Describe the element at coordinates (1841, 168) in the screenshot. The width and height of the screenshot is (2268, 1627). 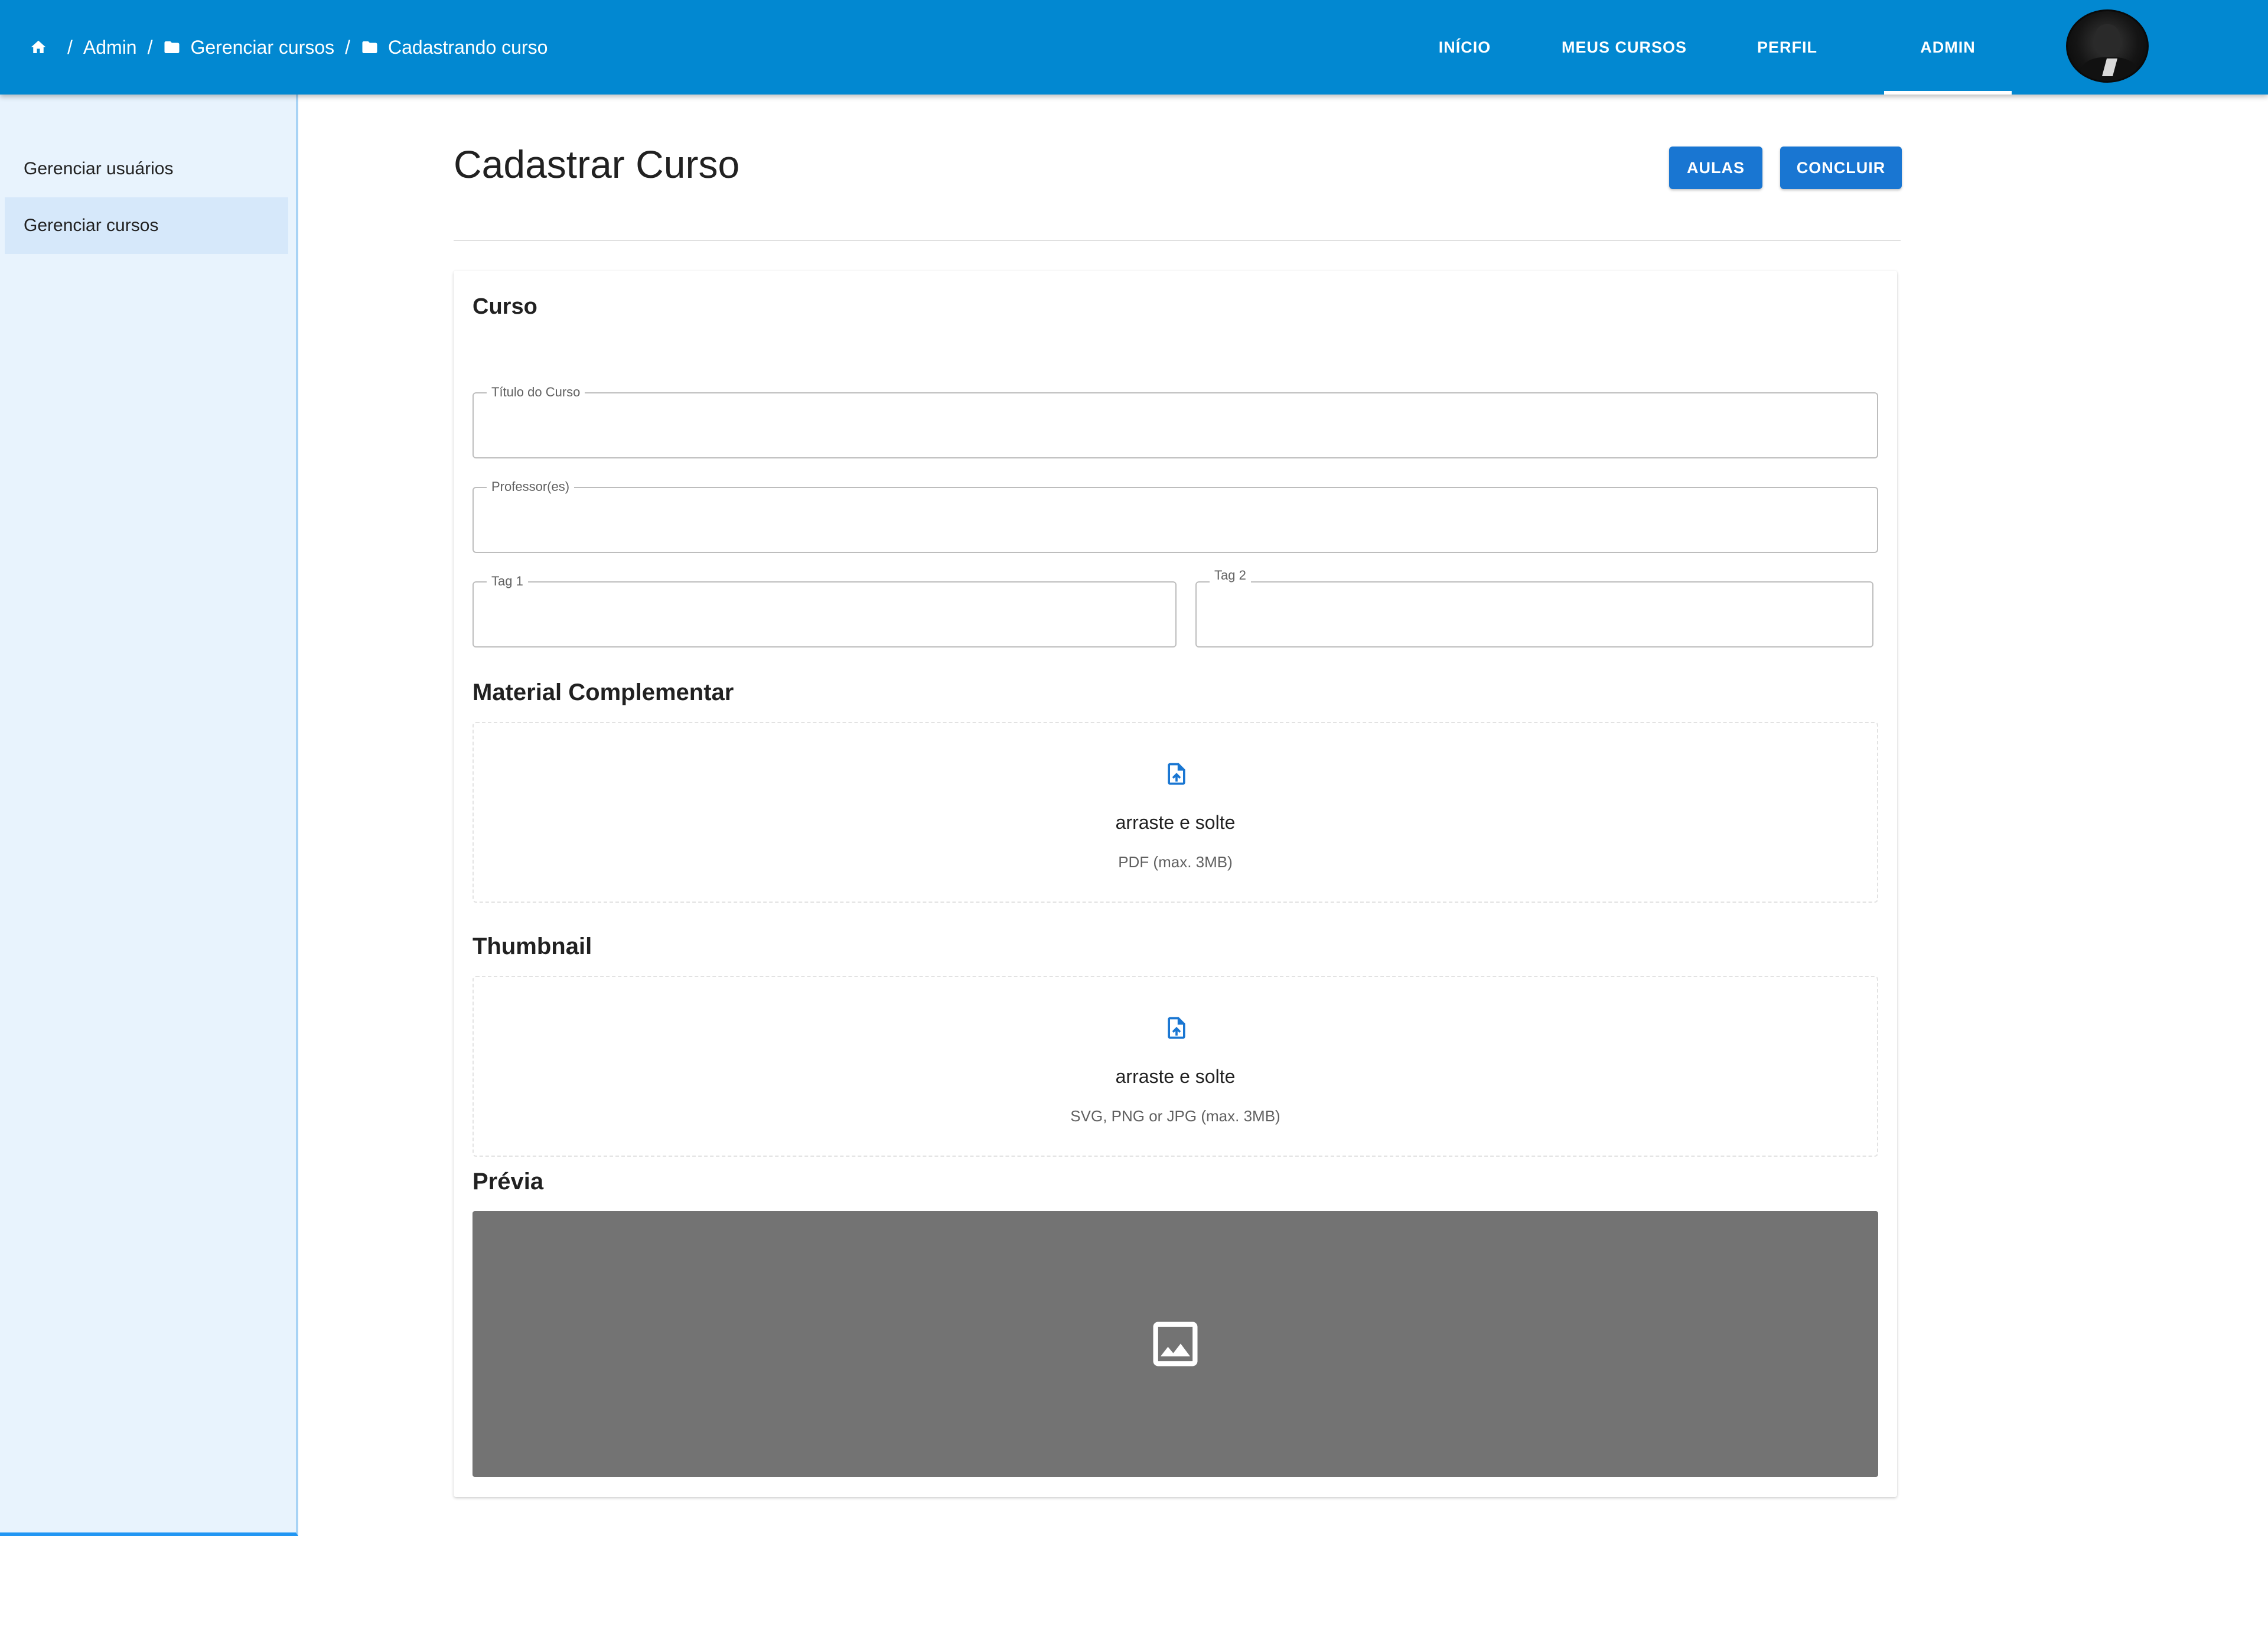
I see `concluir-button: CONCLUIR` at that location.